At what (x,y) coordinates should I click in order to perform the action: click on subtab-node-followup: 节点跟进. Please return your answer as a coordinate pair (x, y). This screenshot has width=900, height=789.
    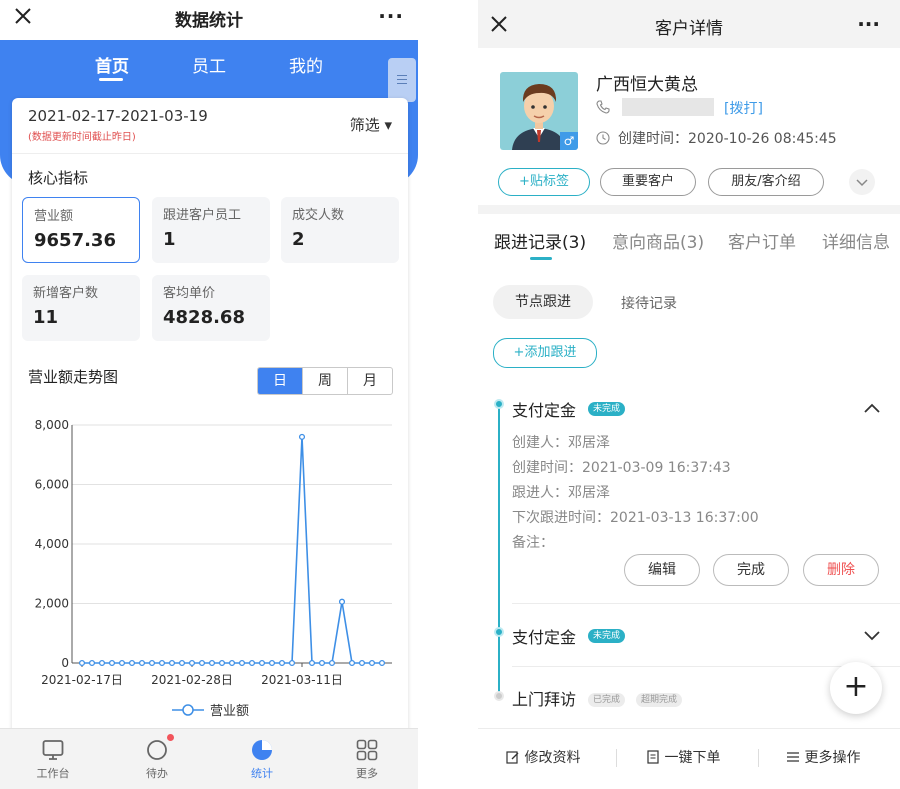
    Looking at the image, I should click on (543, 302).